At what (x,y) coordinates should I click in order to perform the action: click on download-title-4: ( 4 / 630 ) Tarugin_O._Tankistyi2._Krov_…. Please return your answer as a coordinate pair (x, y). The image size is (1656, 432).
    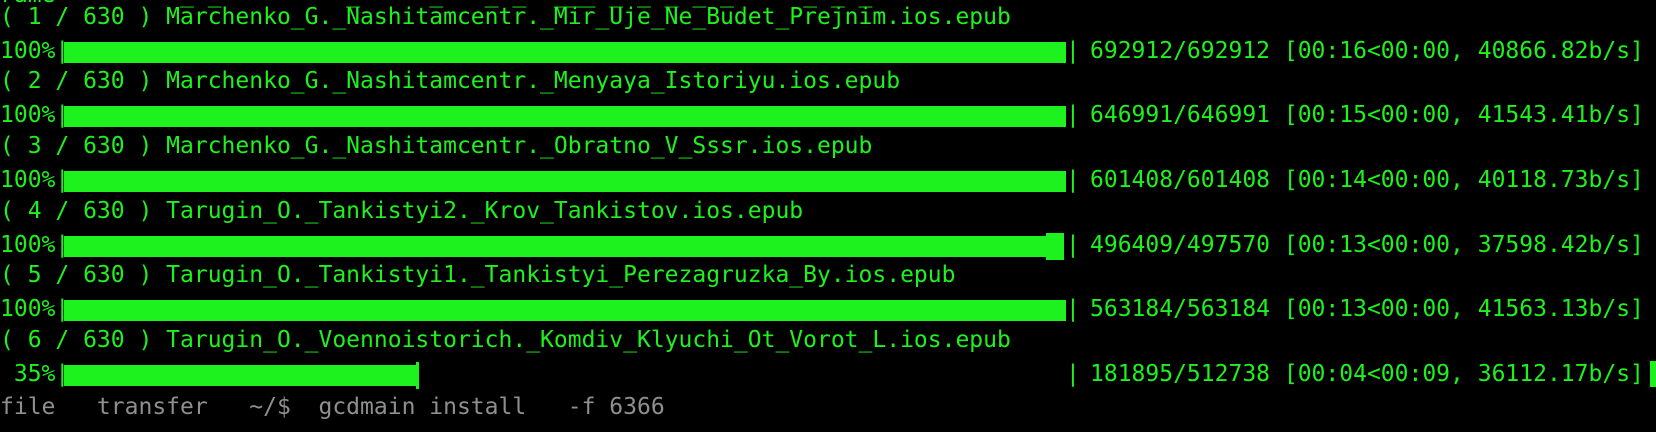
    Looking at the image, I should click on (402, 211).